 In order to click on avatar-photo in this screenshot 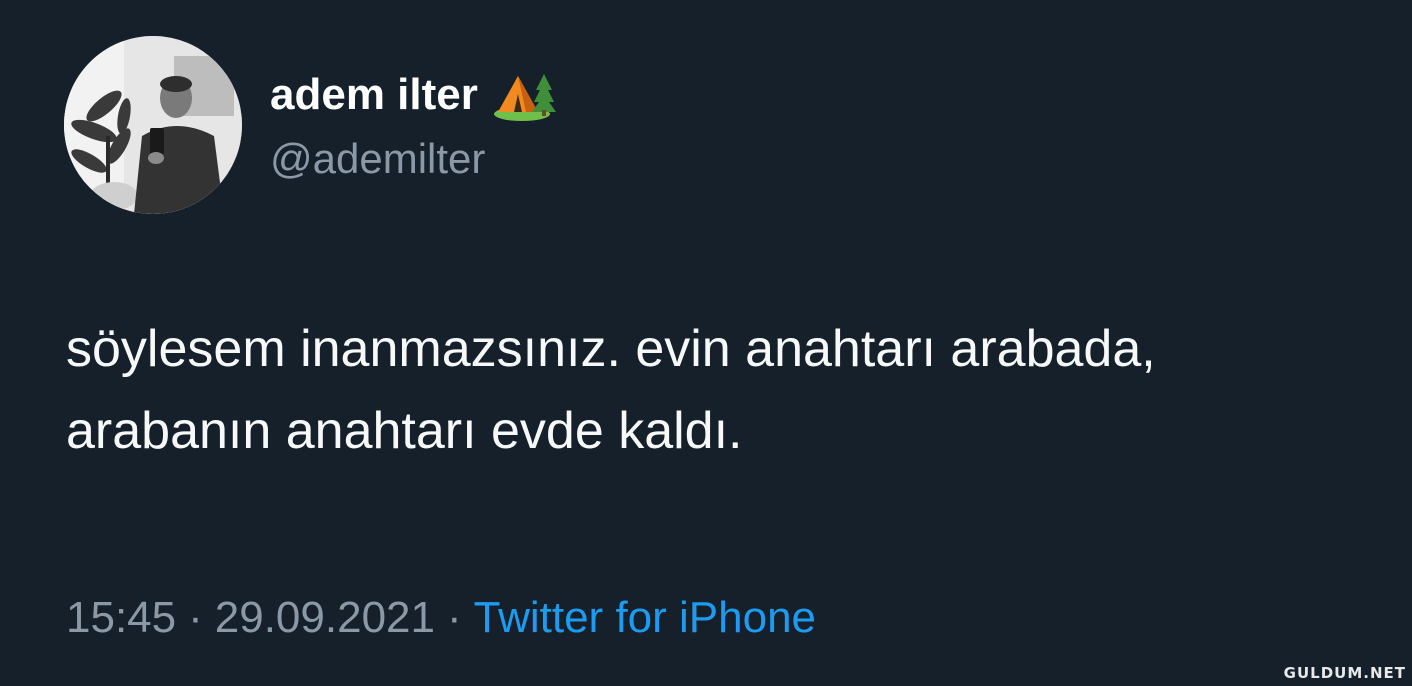, I will do `click(153, 125)`.